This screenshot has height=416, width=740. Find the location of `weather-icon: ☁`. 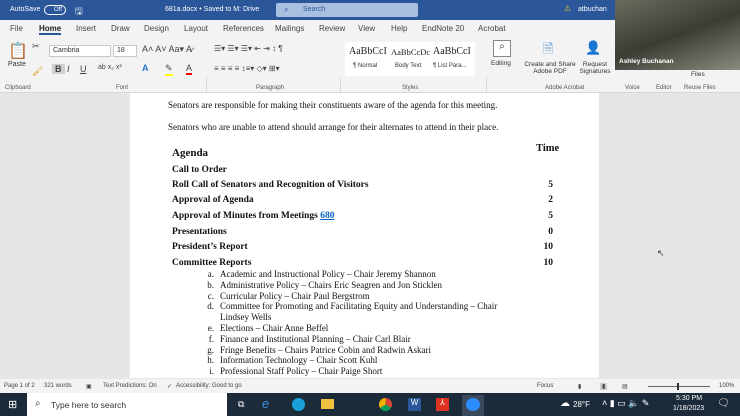

weather-icon: ☁ is located at coordinates (565, 403).